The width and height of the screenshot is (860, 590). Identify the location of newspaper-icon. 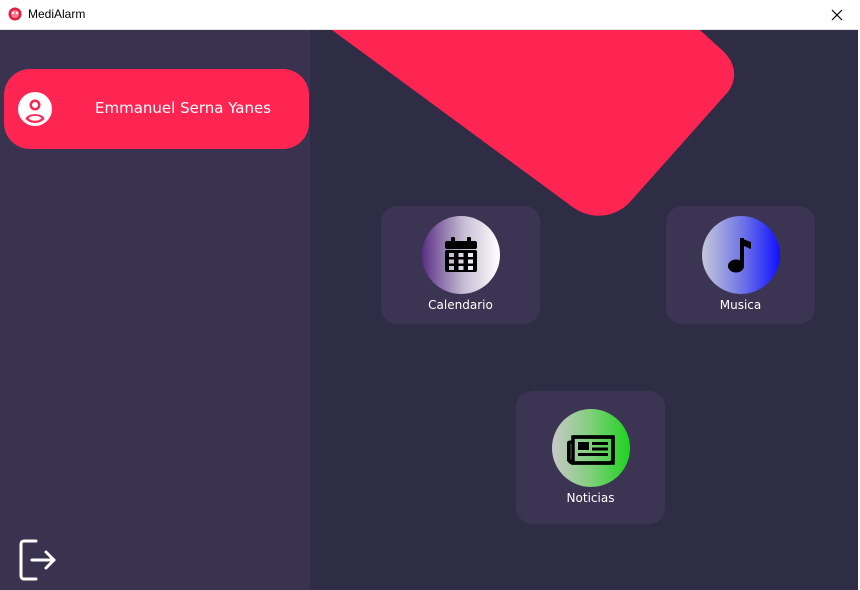
(591, 450).